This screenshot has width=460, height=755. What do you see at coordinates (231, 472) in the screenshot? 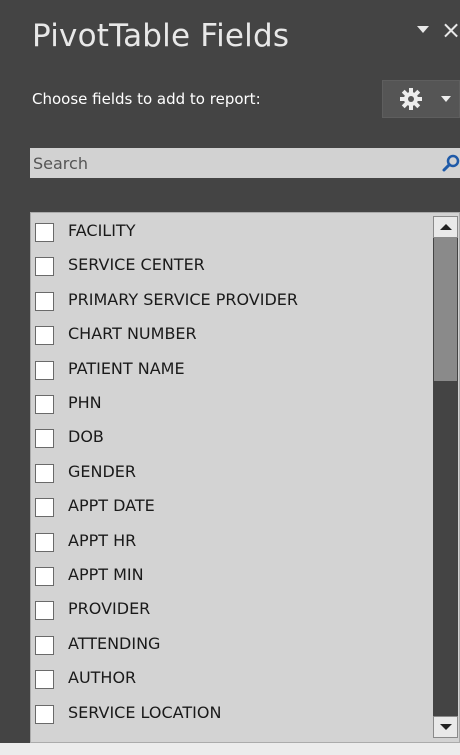
I see `field-item: GENDER` at bounding box center [231, 472].